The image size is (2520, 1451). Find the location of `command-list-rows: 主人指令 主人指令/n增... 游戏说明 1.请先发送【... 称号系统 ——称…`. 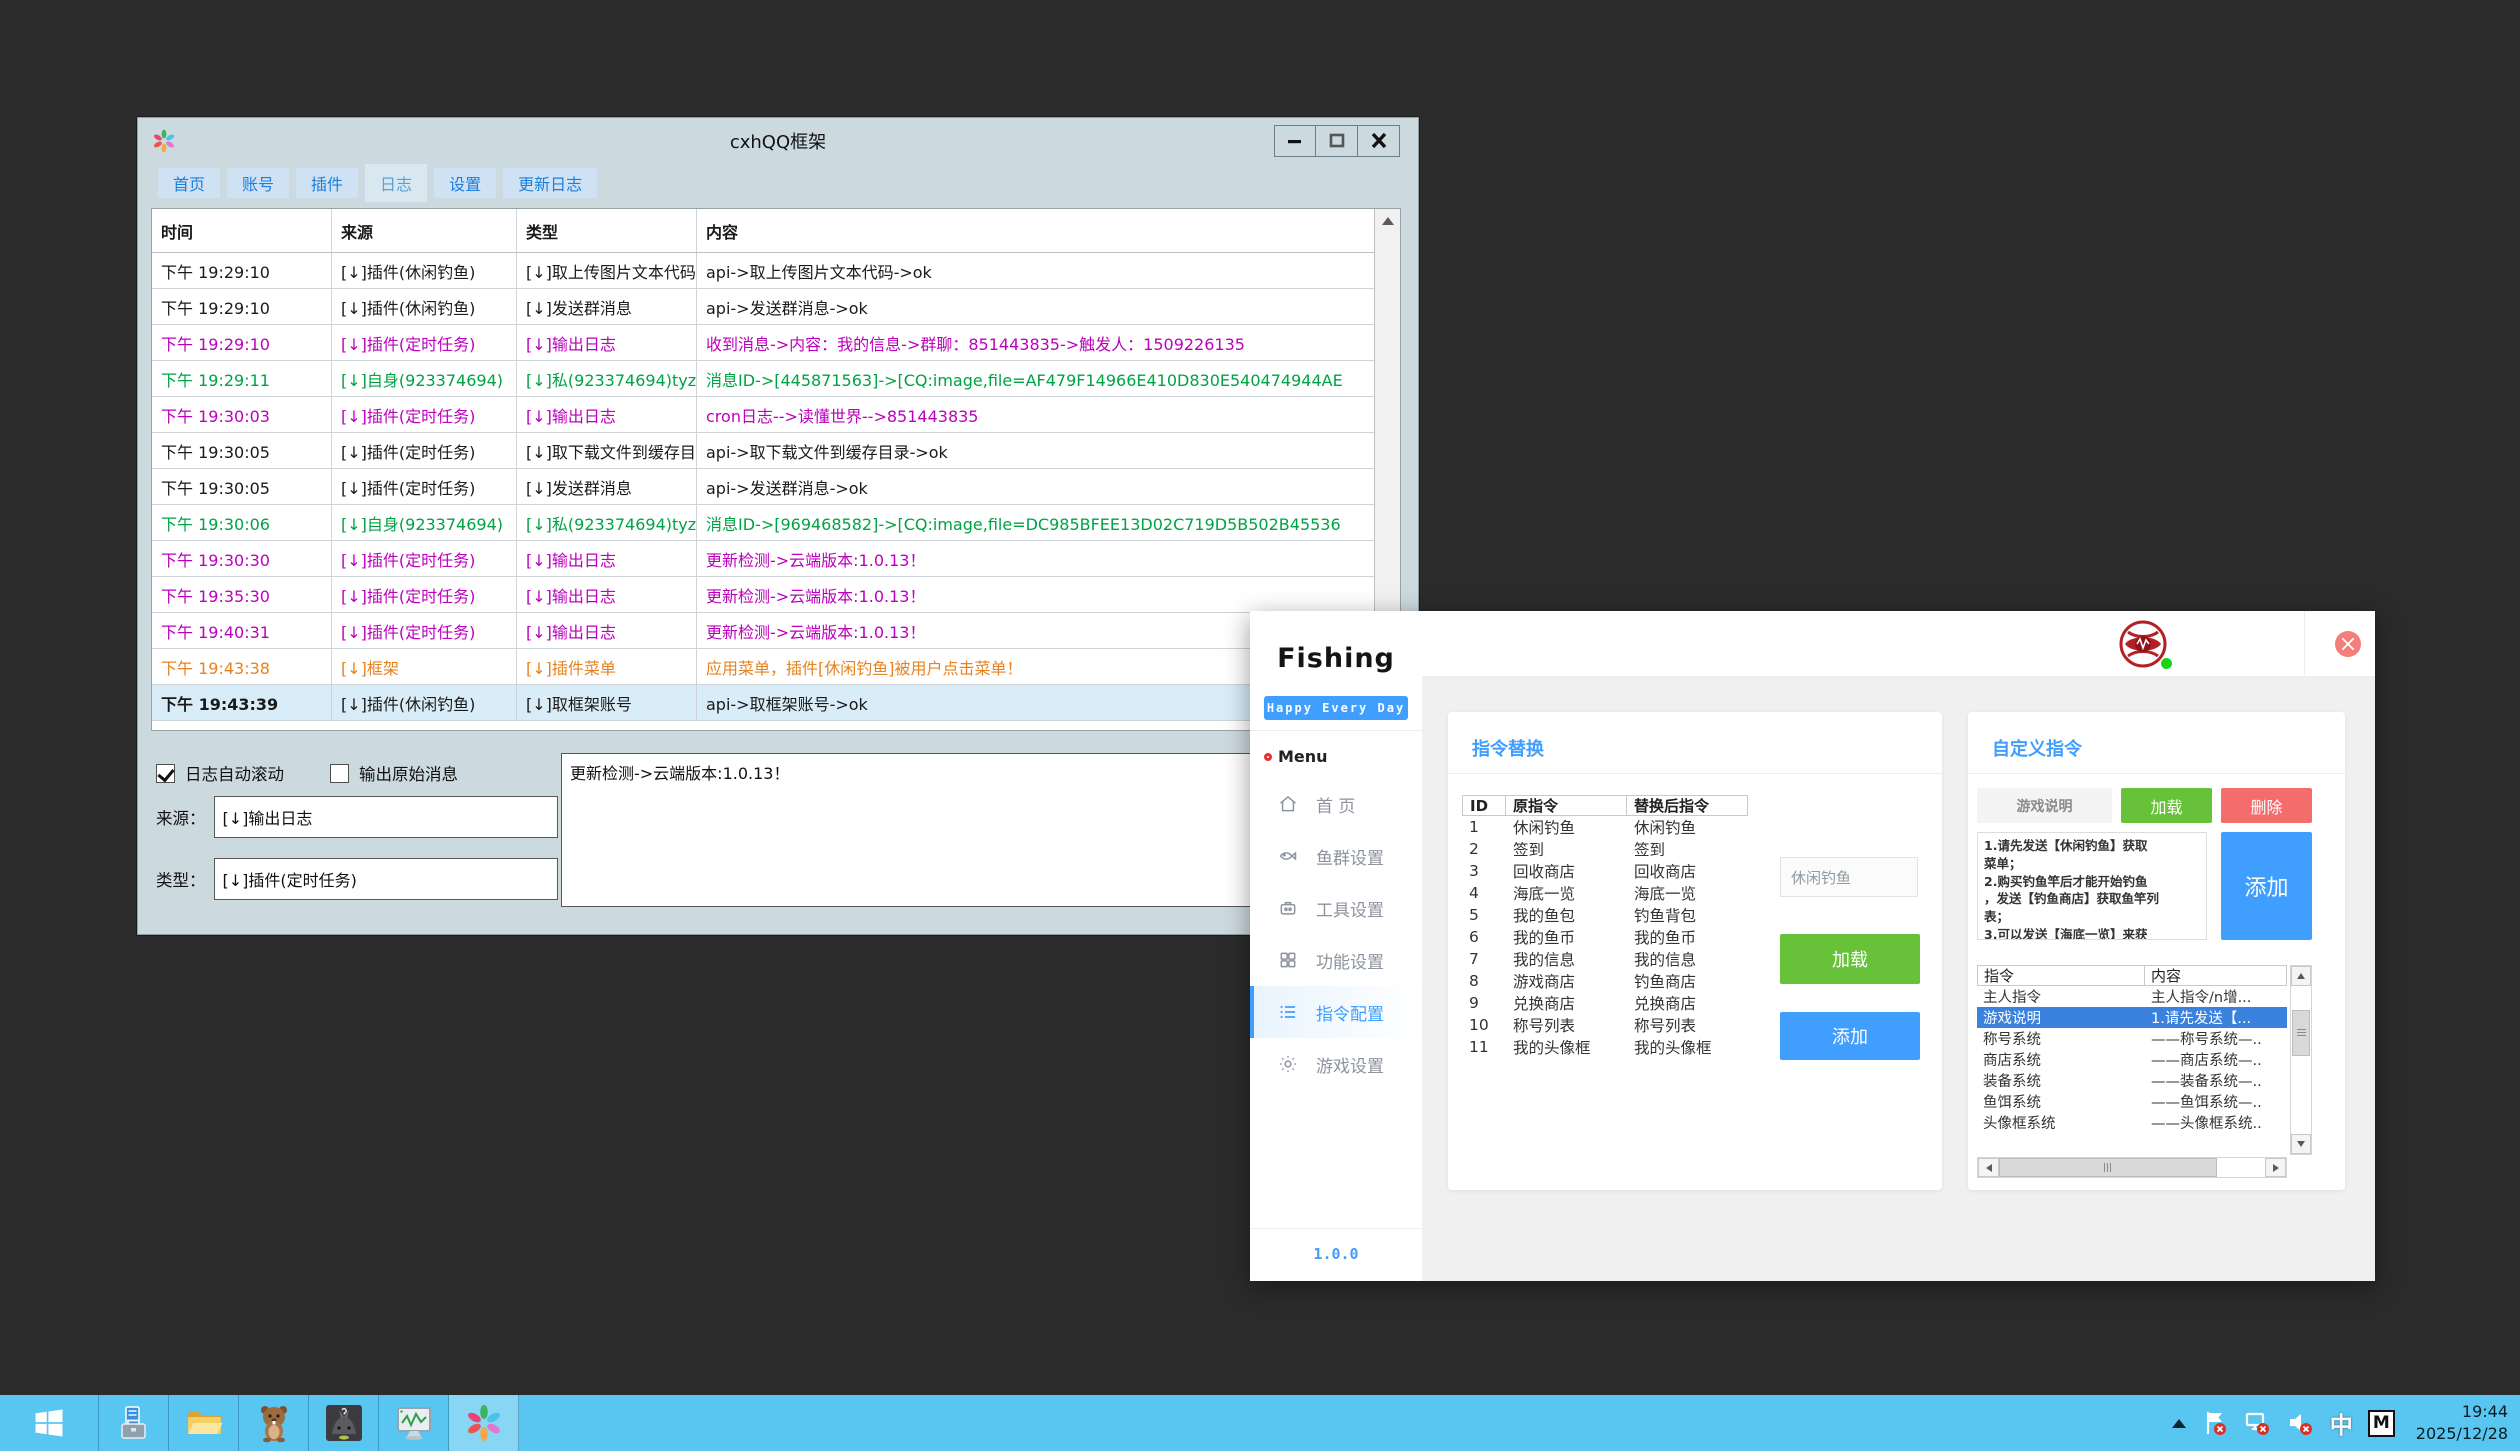

command-list-rows: 主人指令 主人指令/n增... 游戏说明 1.请先发送【... 称号系统 ——称… is located at coordinates (2132, 1059).